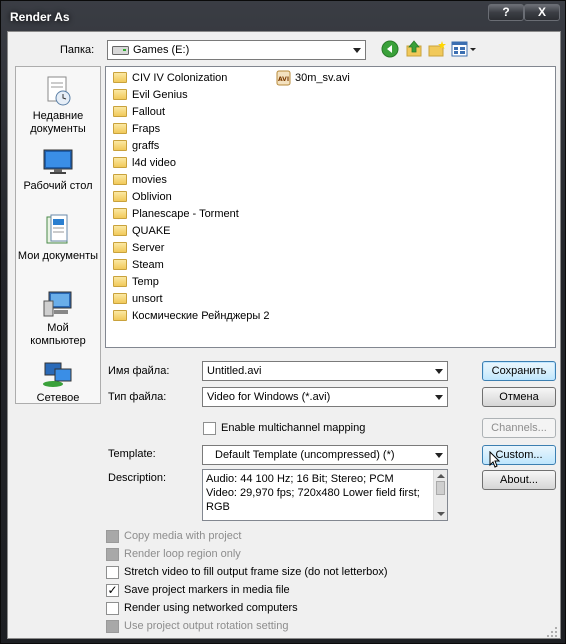 The width and height of the screenshot is (566, 644). What do you see at coordinates (552, 632) in the screenshot?
I see `resize-grip-icon` at bounding box center [552, 632].